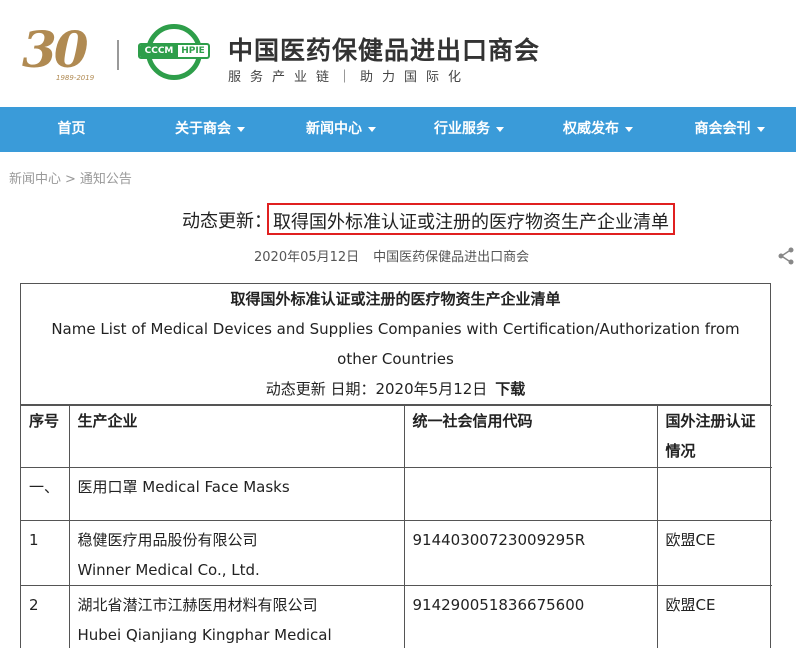 This screenshot has height=648, width=796. Describe the element at coordinates (106, 179) in the screenshot. I see `breadcrumb-notices: 通知公告` at that location.